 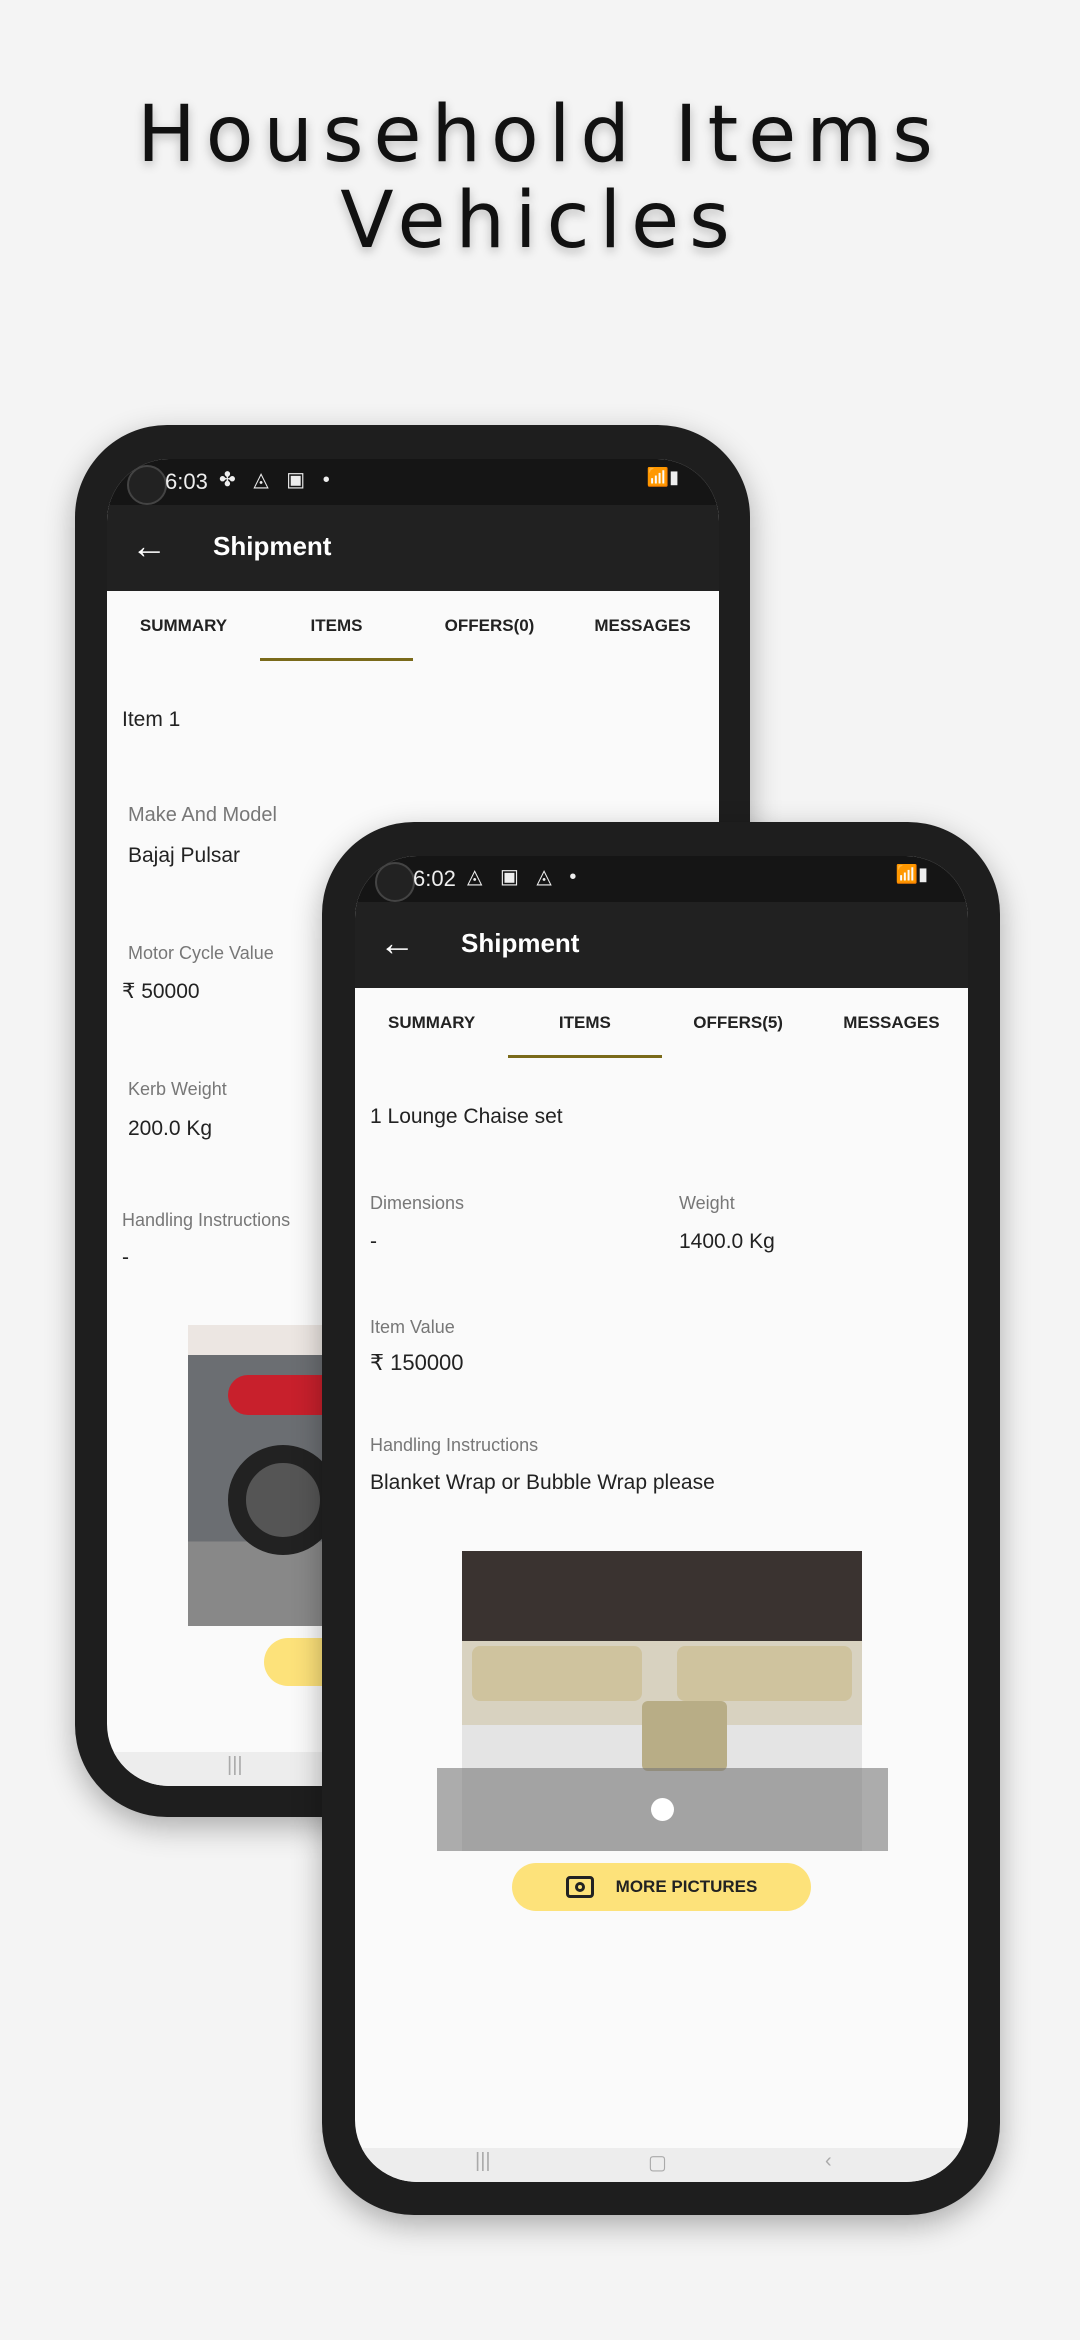 I want to click on tab-bar: SUMMARY ITEMS OFFERS(0) MESSAGES, so click(x=413, y=627).